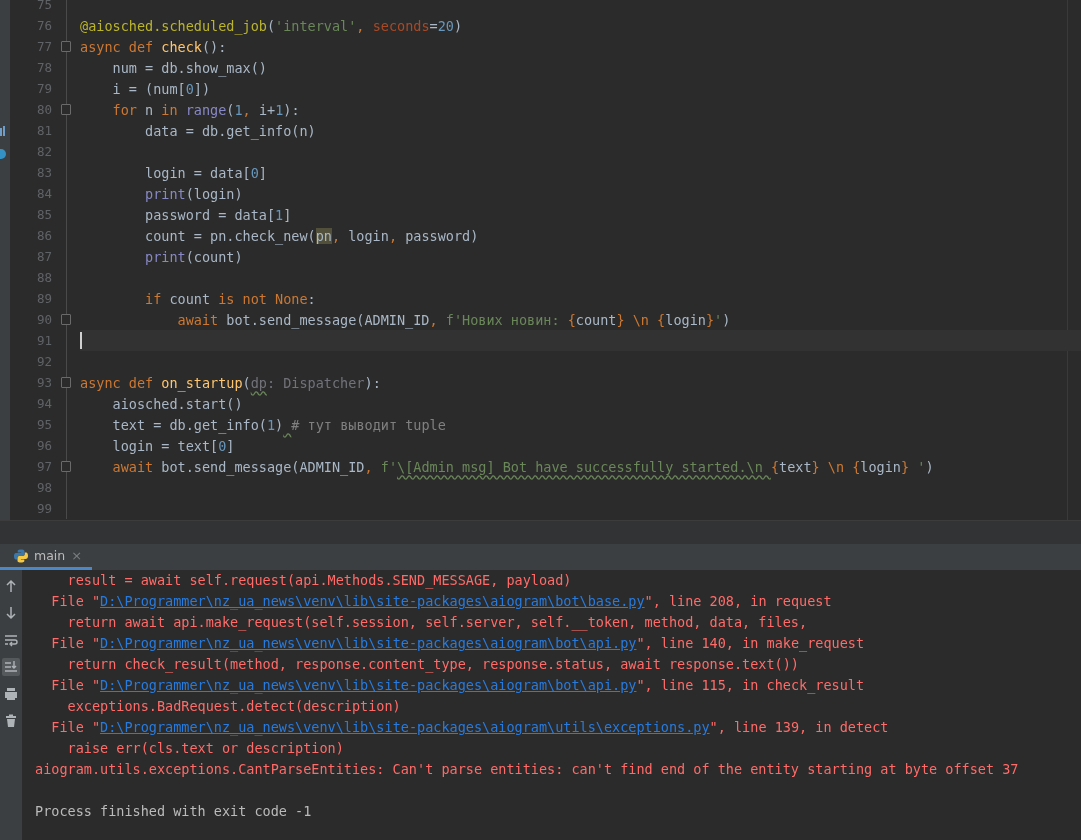  I want to click on code-line: if count is not None:, so click(230, 298).